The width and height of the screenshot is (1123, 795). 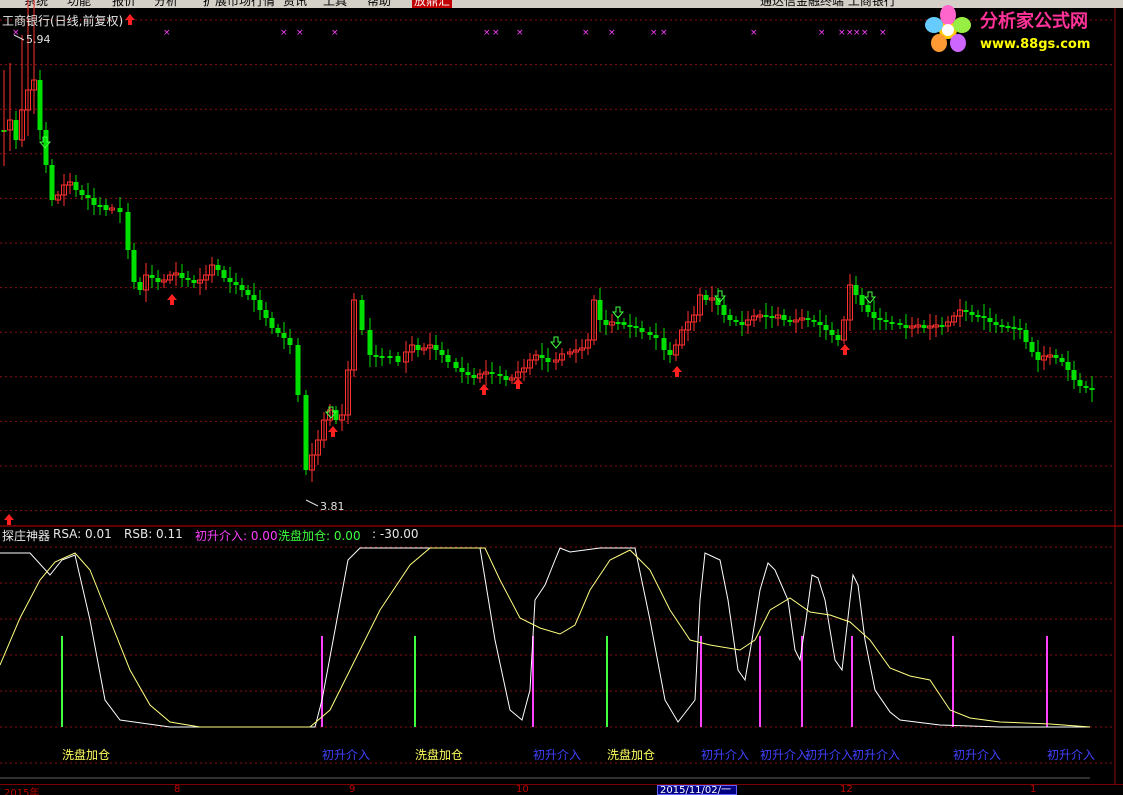 What do you see at coordinates (631, 755) in the screenshot?
I see `signal-label-xipan: 洗盘加仓` at bounding box center [631, 755].